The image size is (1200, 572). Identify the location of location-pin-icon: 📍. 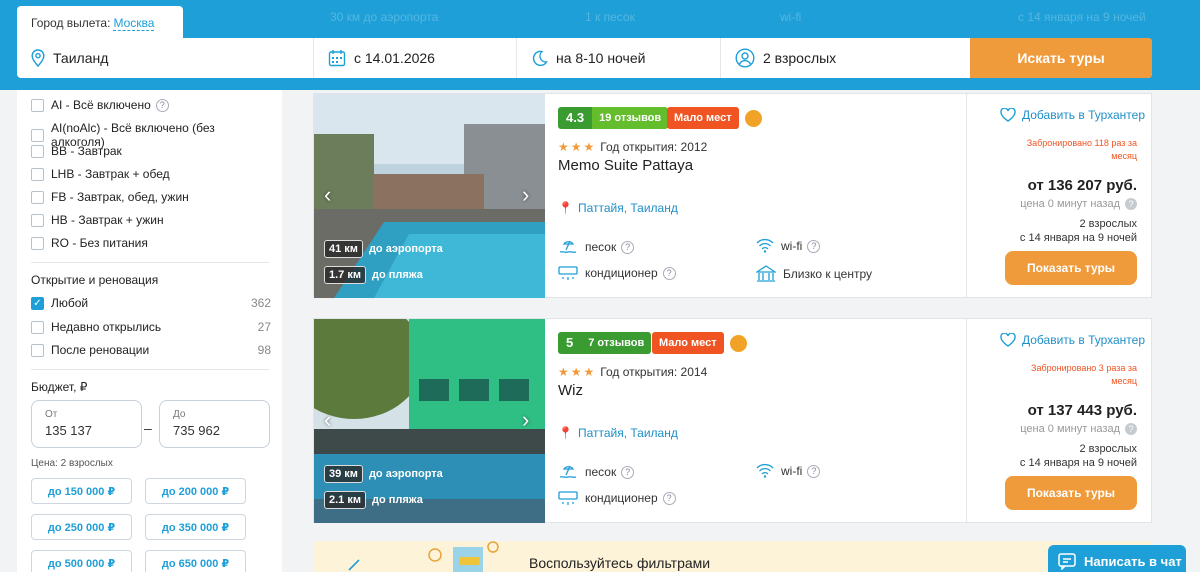
(565, 208).